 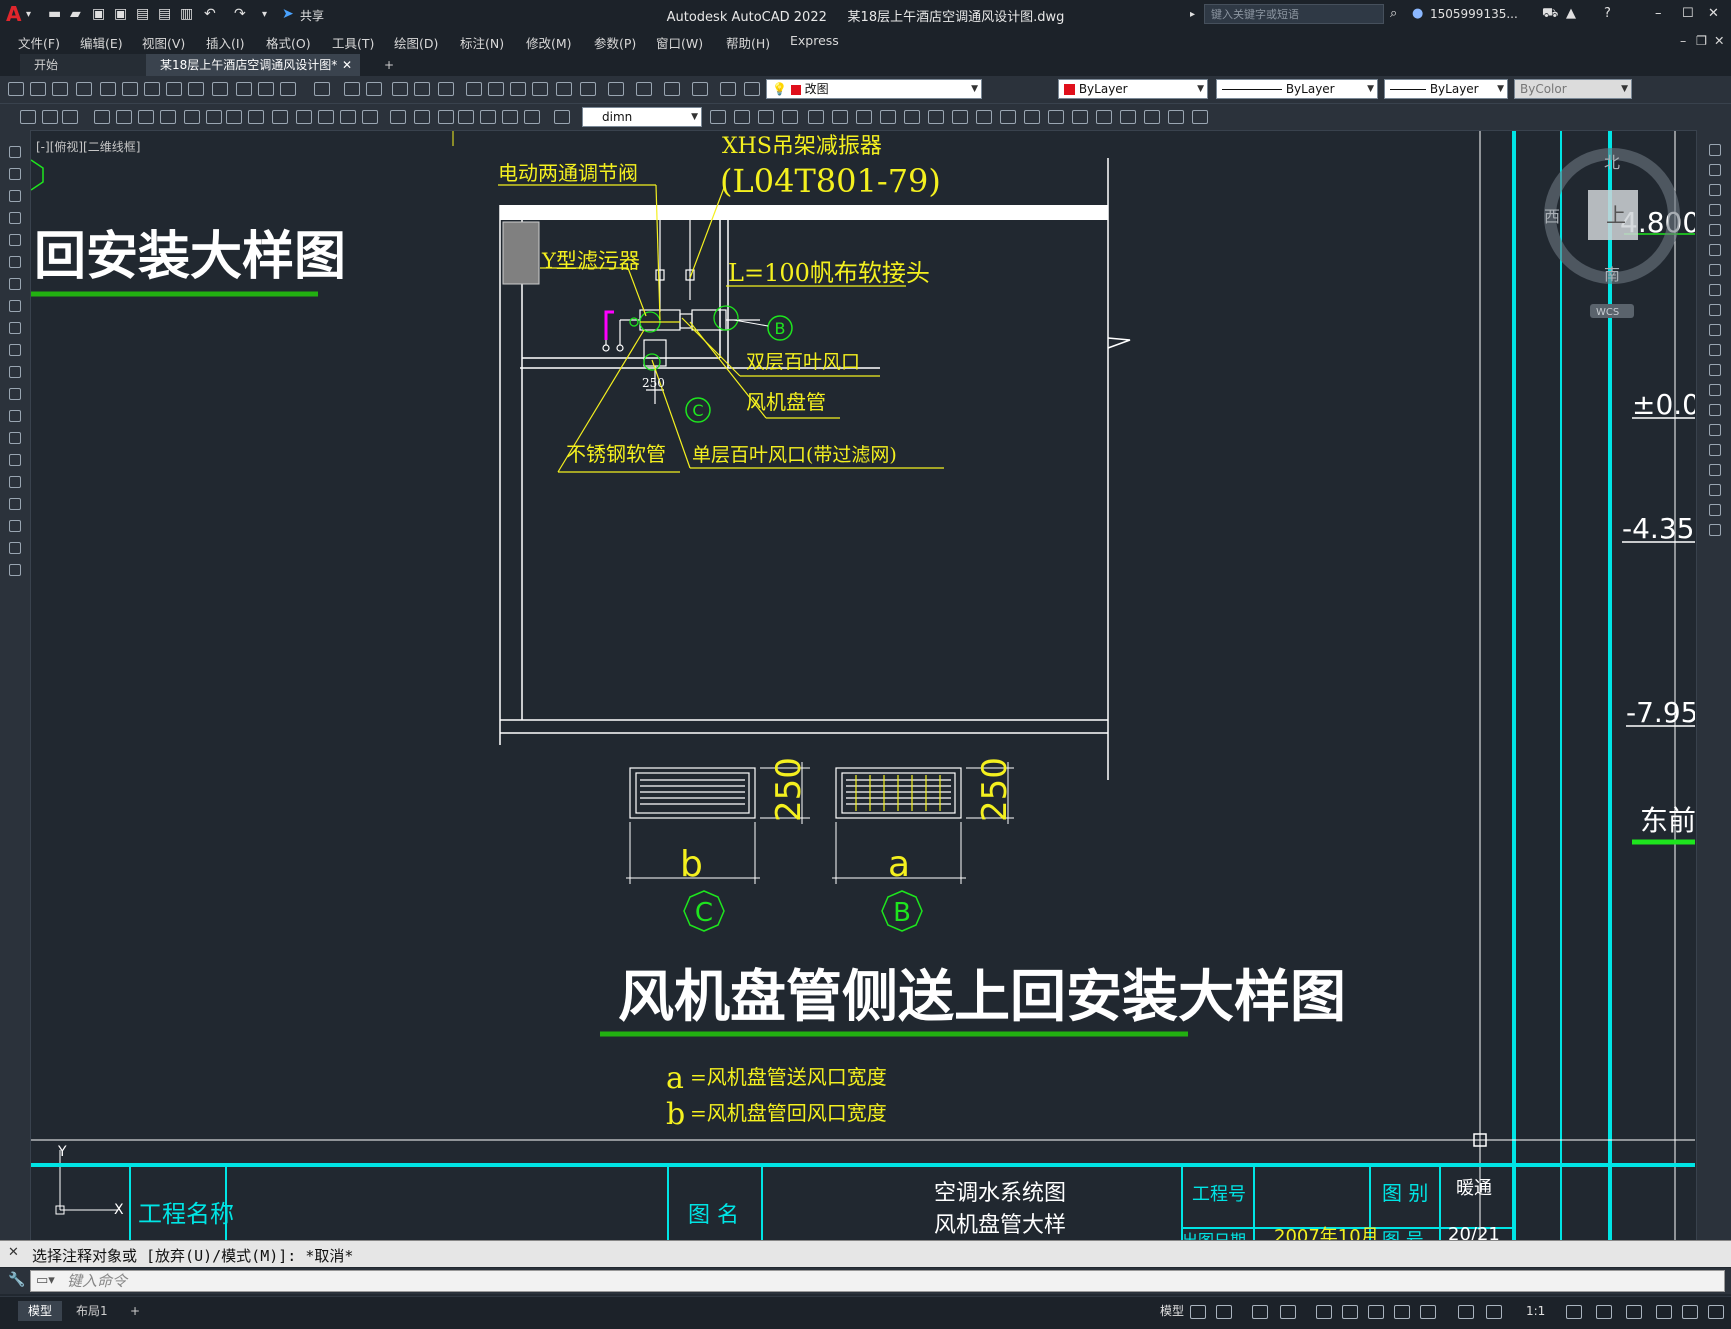 What do you see at coordinates (1571, 13) in the screenshot?
I see `autodesk-app-icon: ▲` at bounding box center [1571, 13].